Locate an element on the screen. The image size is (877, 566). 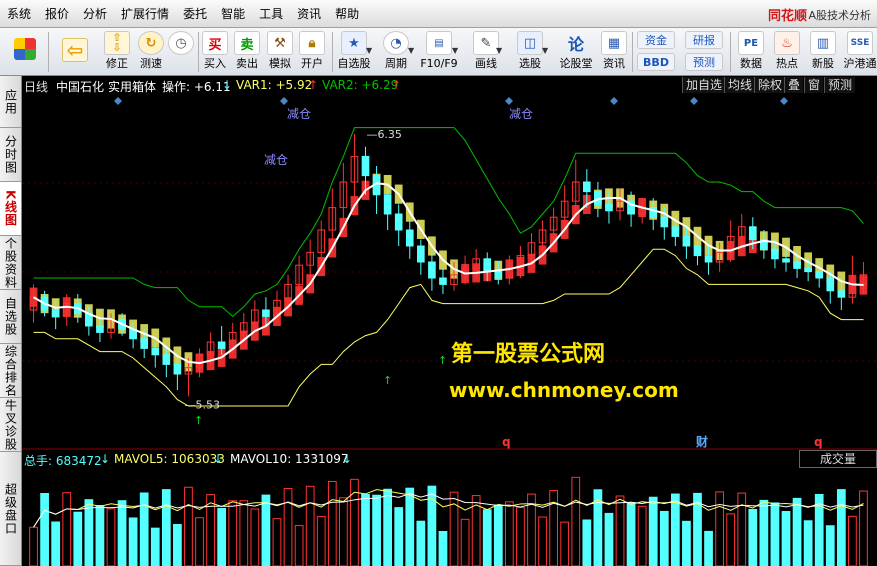
mavol10-value: MAVOL10: 1331097 is located at coordinates (289, 459).